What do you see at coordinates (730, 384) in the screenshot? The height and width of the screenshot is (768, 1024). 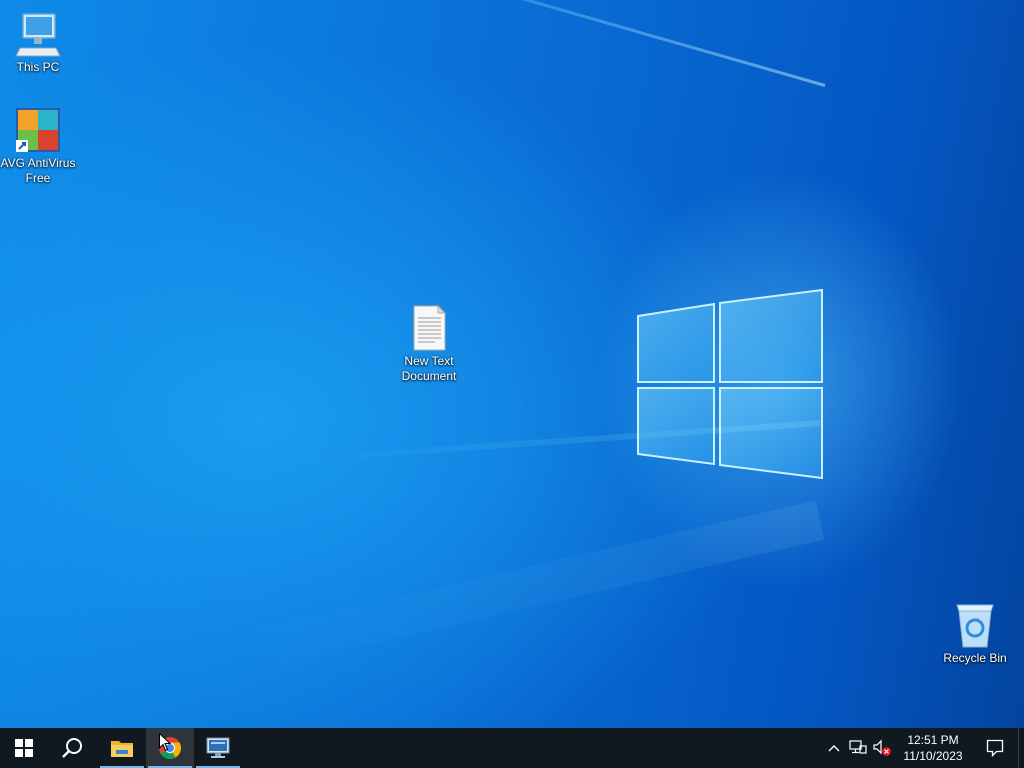 I see `windows-logo` at bounding box center [730, 384].